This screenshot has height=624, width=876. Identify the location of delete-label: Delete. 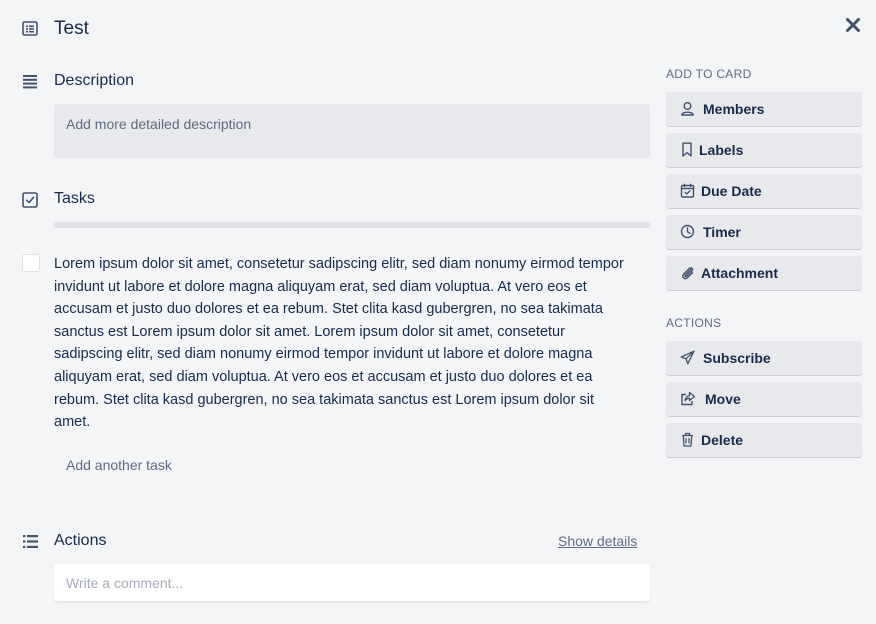
(722, 440).